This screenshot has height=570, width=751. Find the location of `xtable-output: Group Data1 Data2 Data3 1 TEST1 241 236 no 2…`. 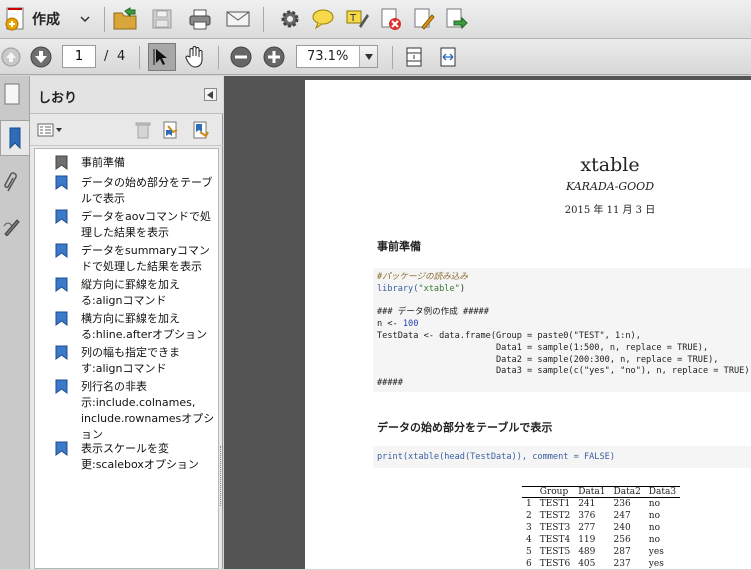

xtable-output: Group Data1 Data2 Data3 1 TEST1 241 236 no 2… is located at coordinates (601, 528).